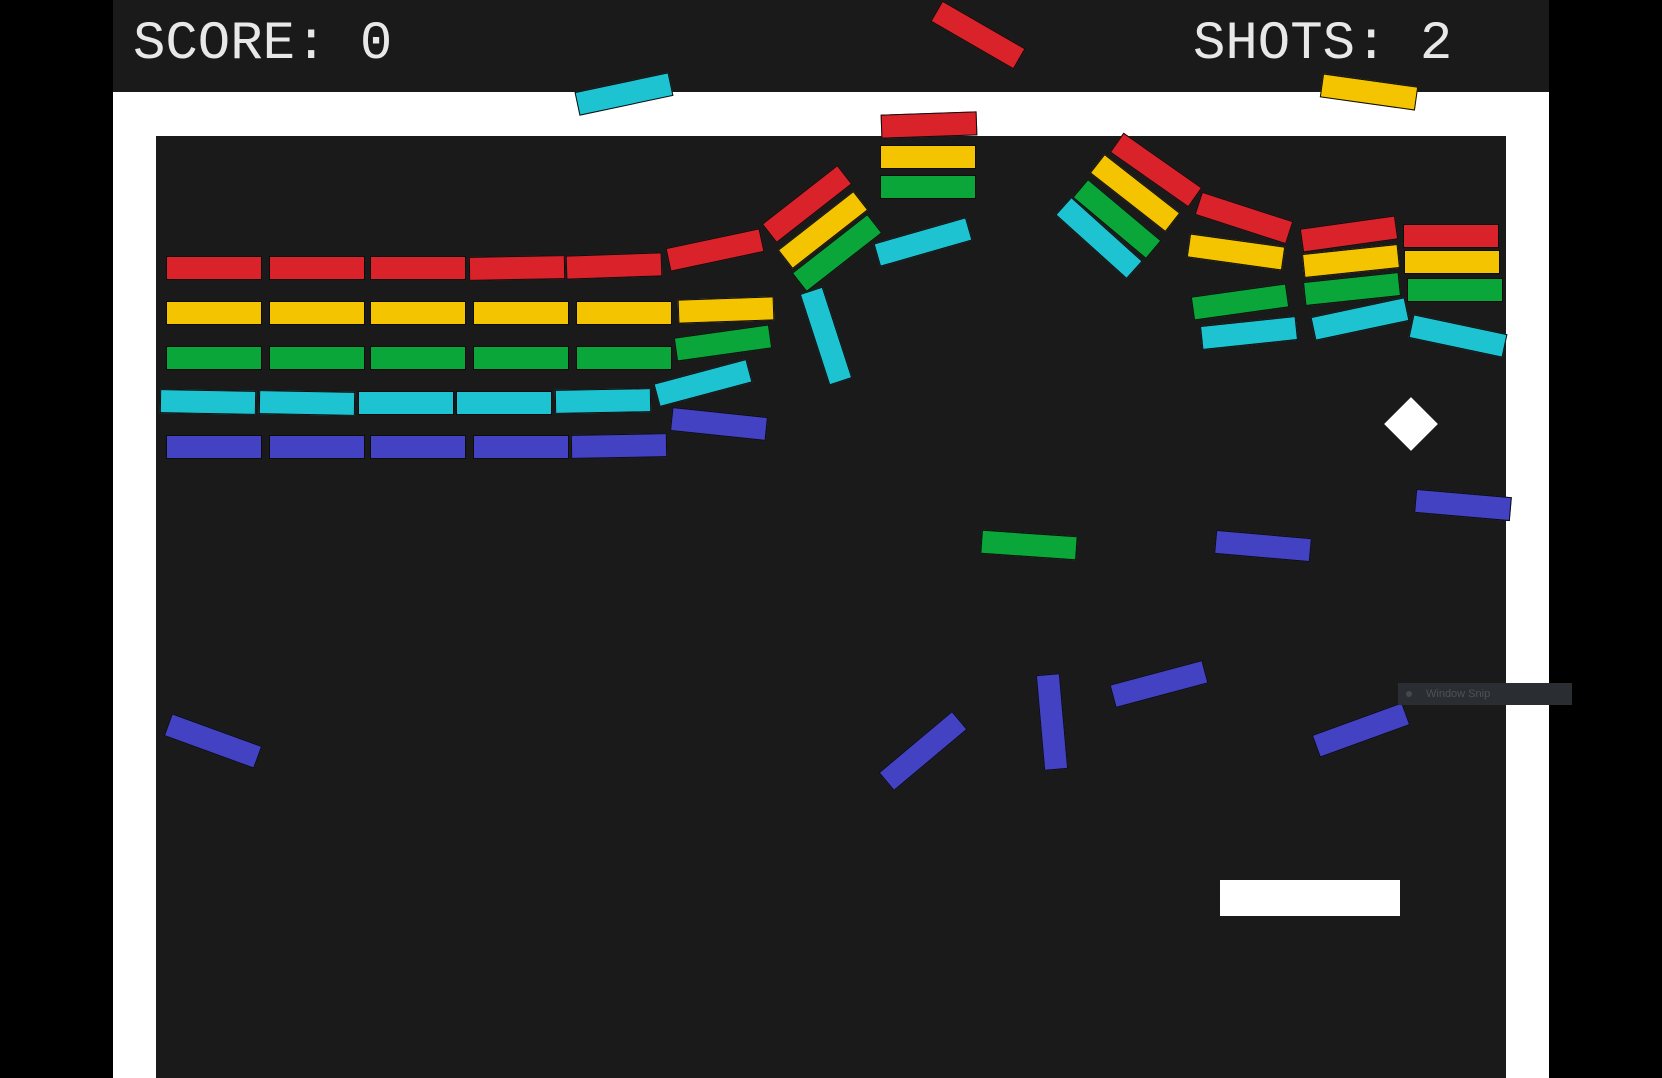 The height and width of the screenshot is (1078, 1662). Describe the element at coordinates (1323, 44) in the screenshot. I see `shots-display: SHOTS: 2` at that location.